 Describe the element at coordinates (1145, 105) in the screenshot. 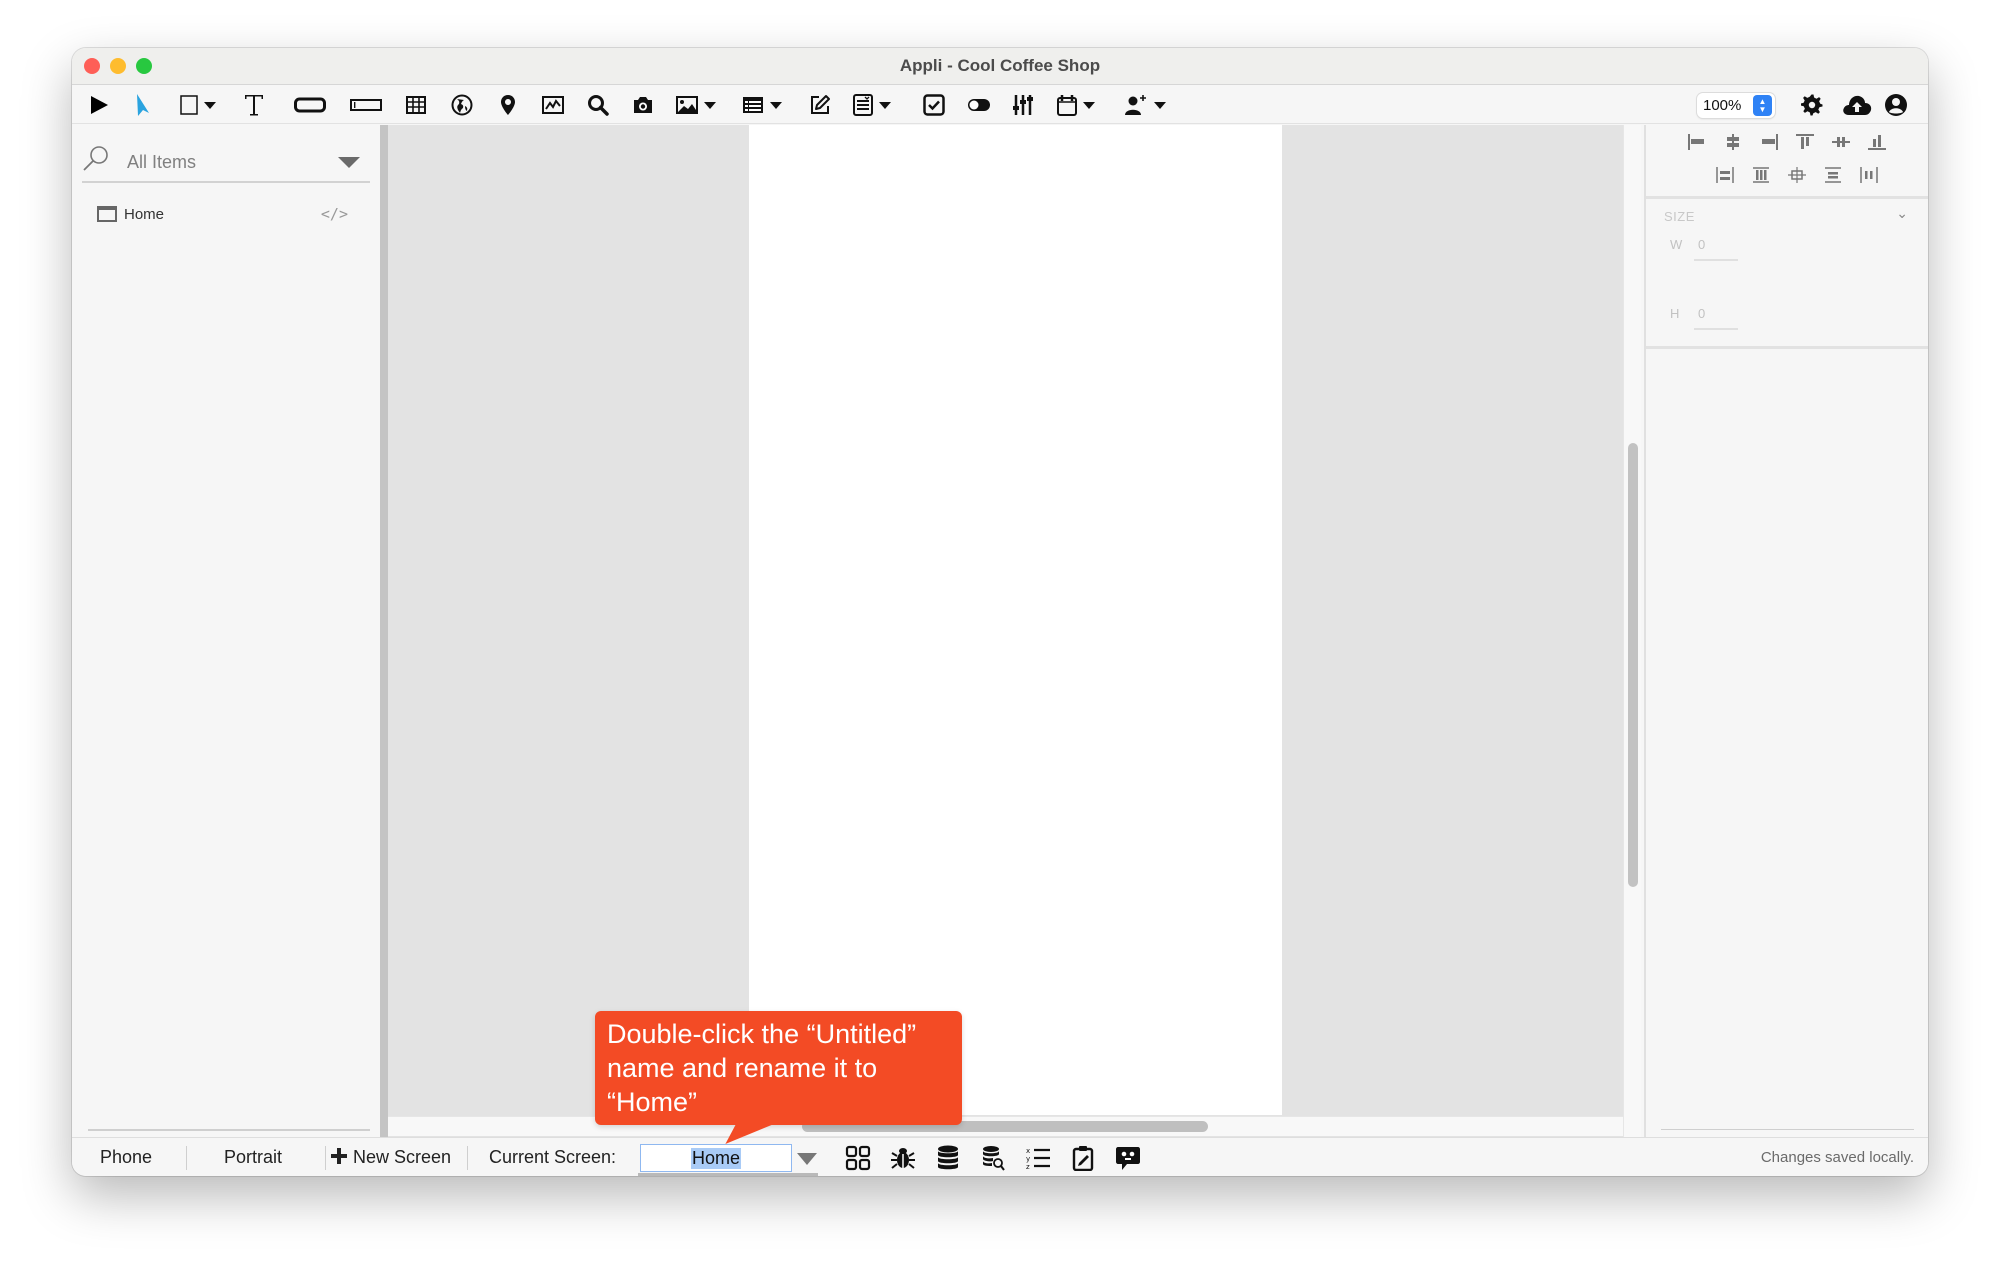

I see `user-tool` at that location.